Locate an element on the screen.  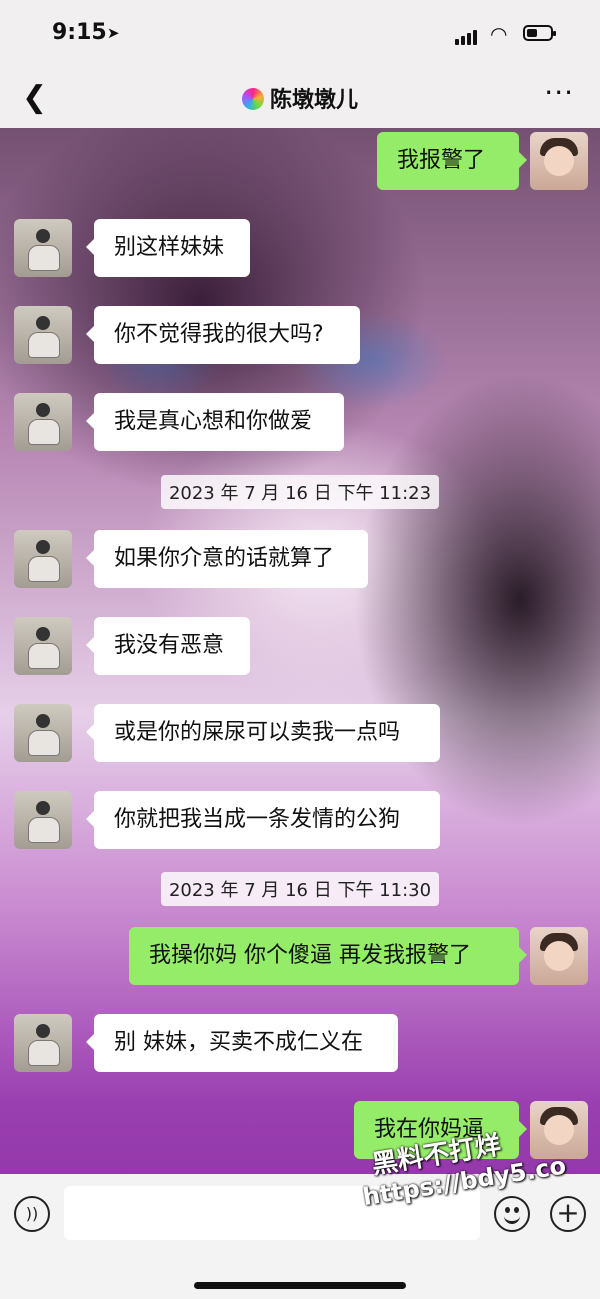
input-bar: )) + is located at coordinates (300, 1236).